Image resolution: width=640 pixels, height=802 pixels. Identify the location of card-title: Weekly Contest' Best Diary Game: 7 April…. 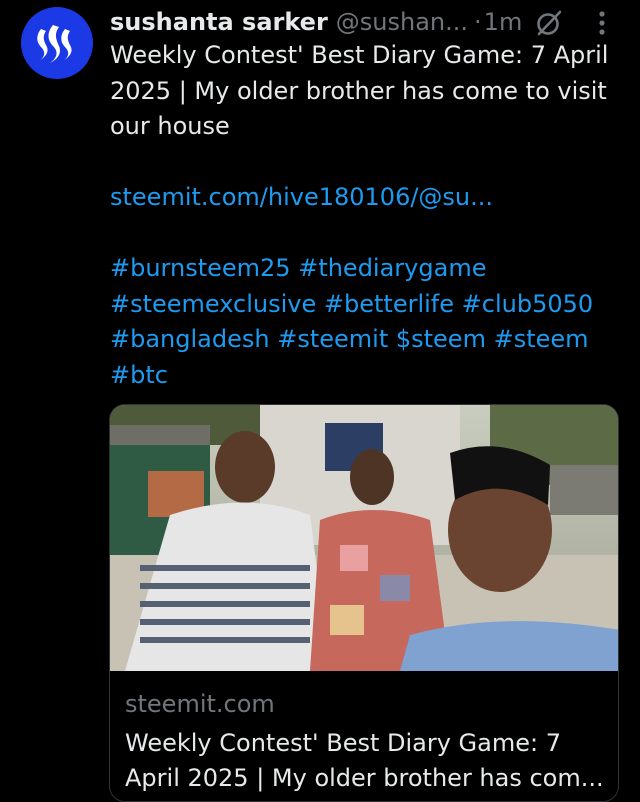
(367, 761).